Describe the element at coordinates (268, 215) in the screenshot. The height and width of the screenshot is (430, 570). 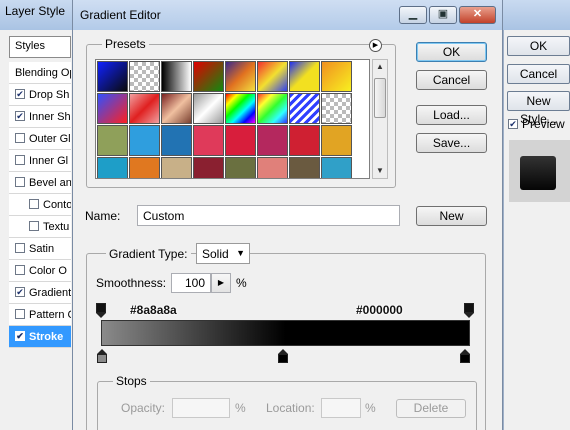
I see `name-input` at that location.